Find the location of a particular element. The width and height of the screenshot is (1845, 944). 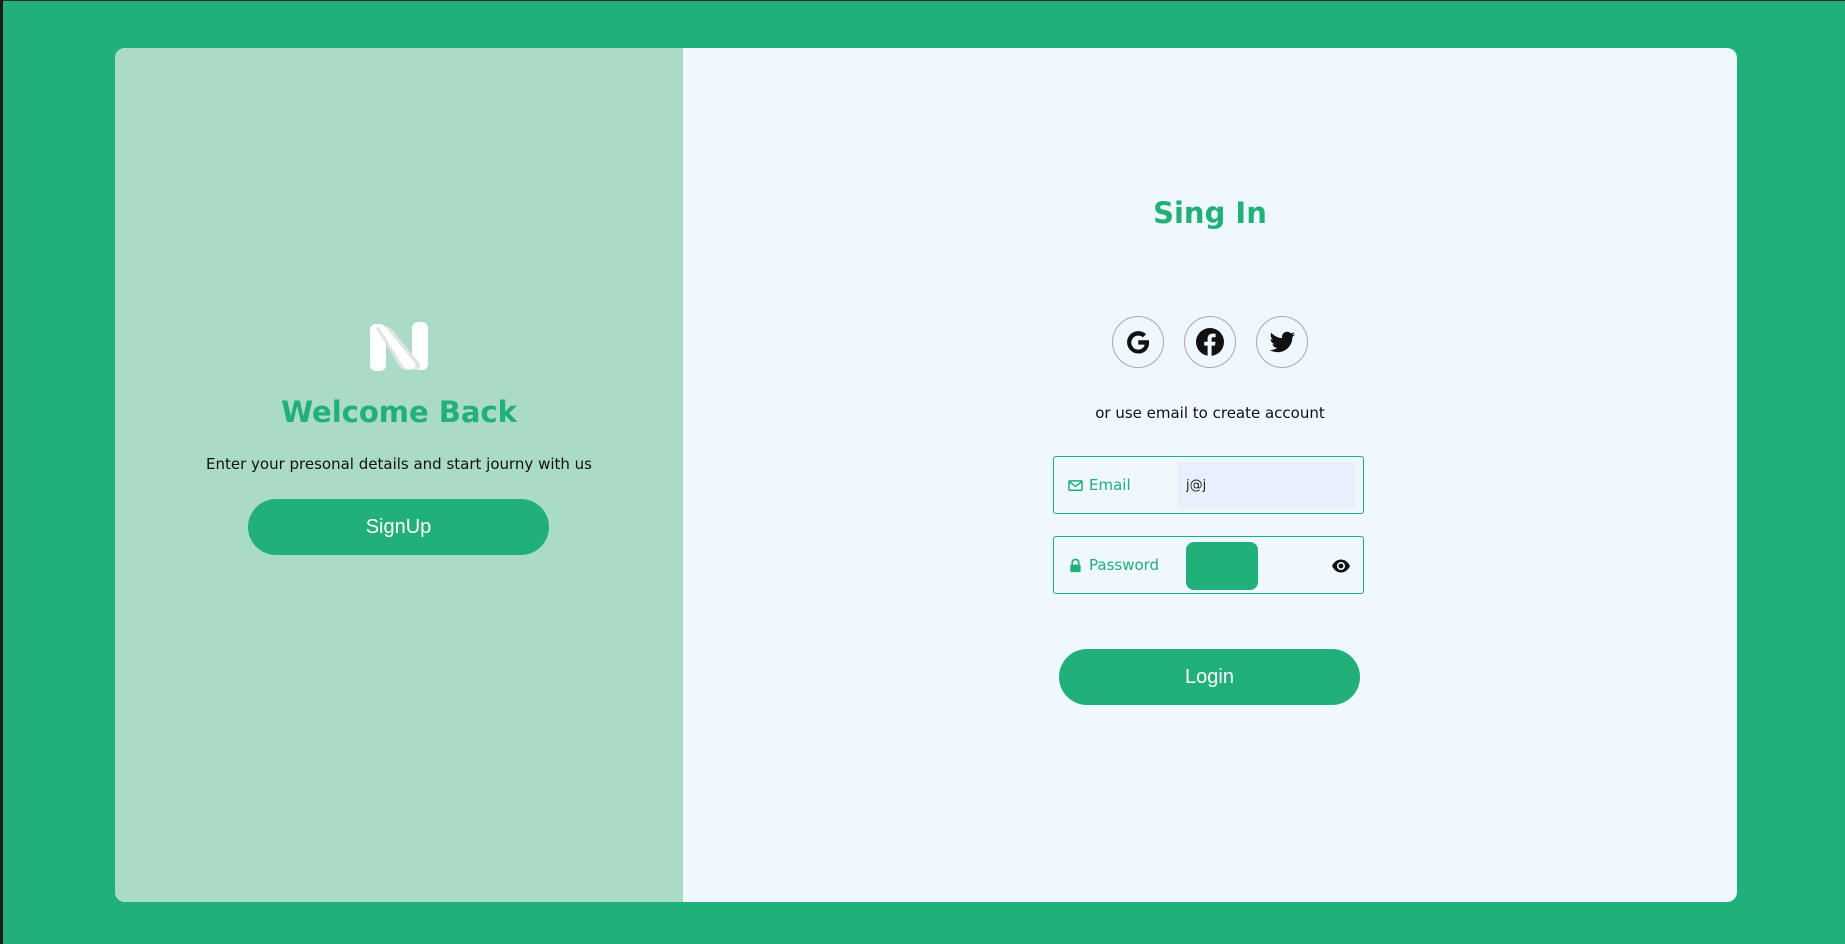

email-input is located at coordinates (1266, 485).